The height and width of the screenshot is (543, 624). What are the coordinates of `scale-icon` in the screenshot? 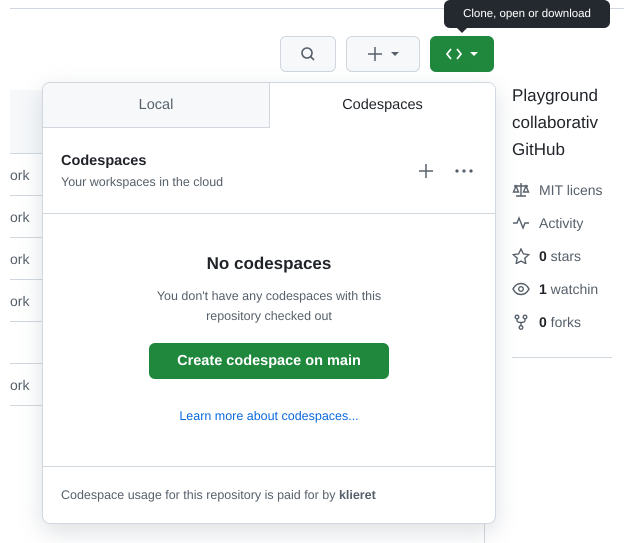 It's located at (521, 190).